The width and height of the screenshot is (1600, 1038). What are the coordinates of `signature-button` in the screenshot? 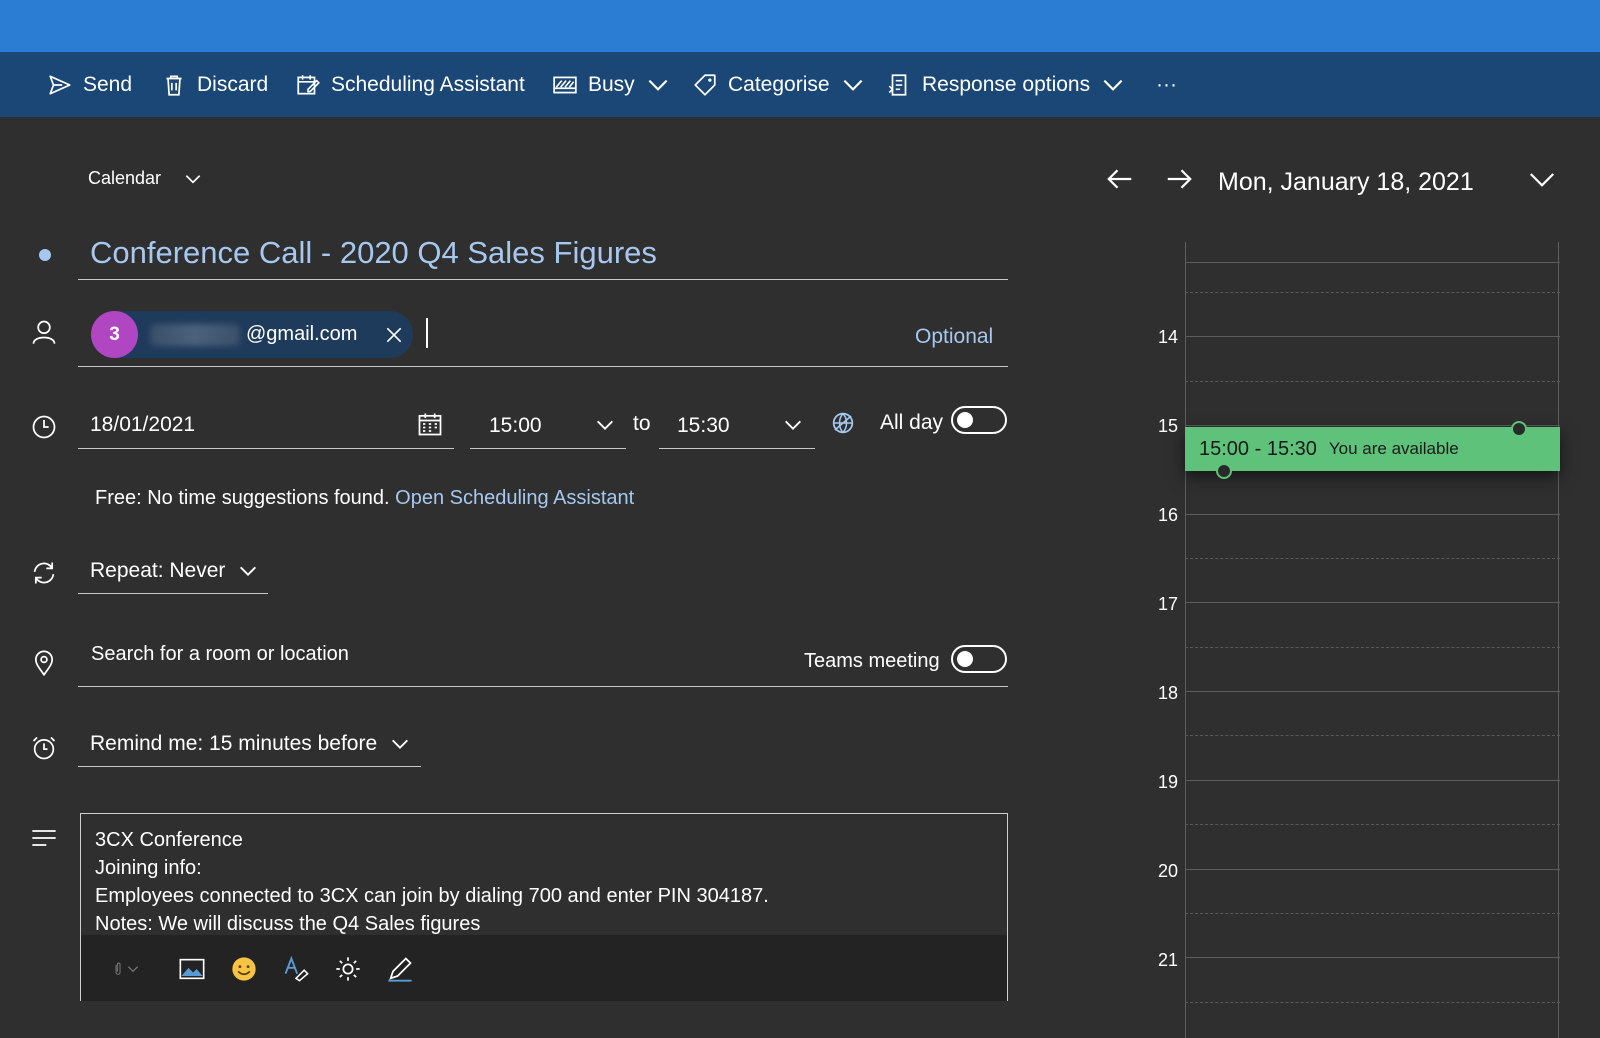 It's located at (400, 969).